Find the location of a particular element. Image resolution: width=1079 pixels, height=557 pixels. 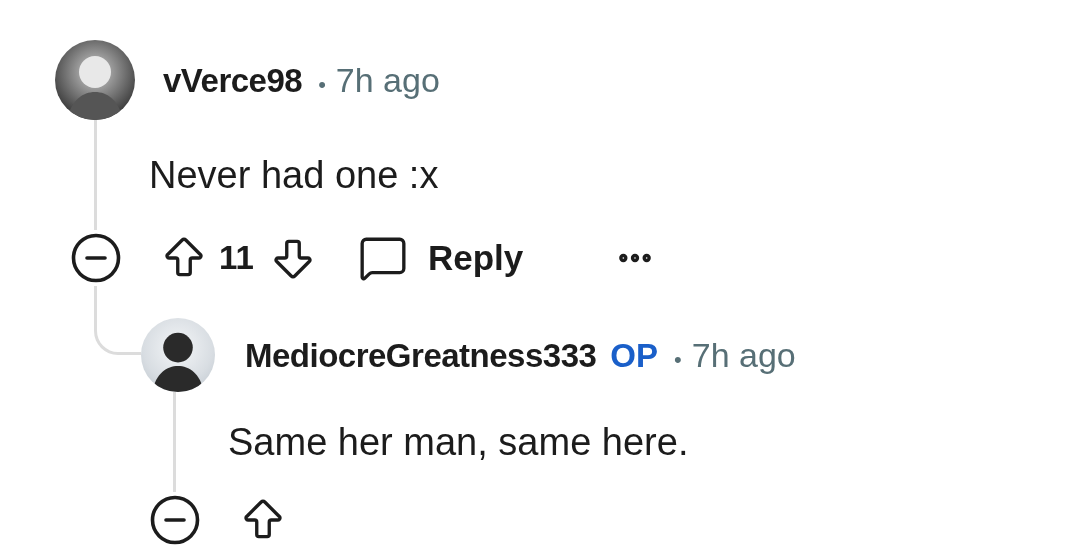

comment-text: Same her man, same here. is located at coordinates (458, 442).